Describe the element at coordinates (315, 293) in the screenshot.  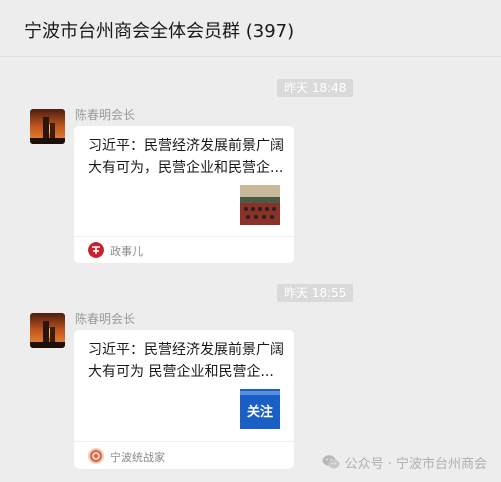
I see `timestamp: 昨天 18:55` at that location.